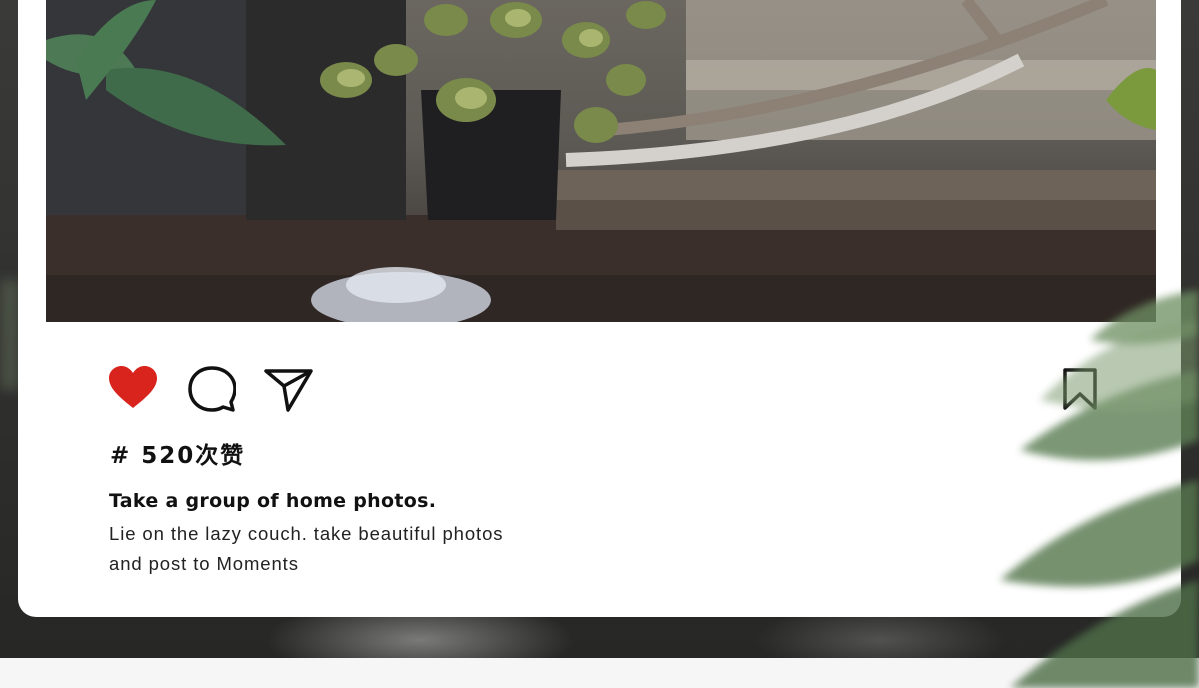 The width and height of the screenshot is (1199, 688). Describe the element at coordinates (177, 453) in the screenshot. I see `likes-count: # 520次赞` at that location.